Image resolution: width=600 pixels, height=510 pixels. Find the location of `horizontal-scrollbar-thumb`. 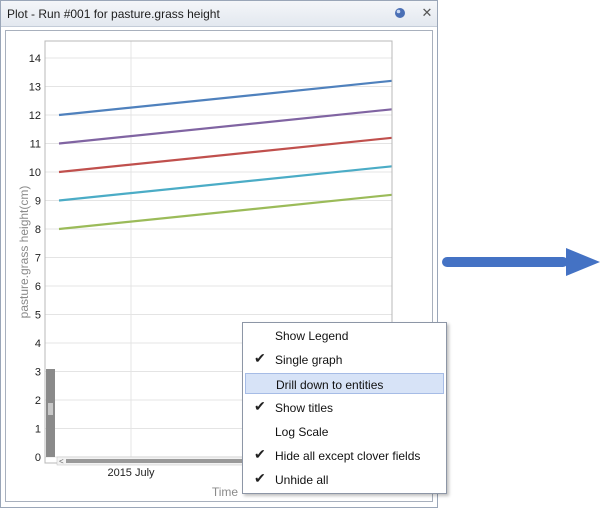

horizontal-scrollbar-thumb is located at coordinates (154, 461).